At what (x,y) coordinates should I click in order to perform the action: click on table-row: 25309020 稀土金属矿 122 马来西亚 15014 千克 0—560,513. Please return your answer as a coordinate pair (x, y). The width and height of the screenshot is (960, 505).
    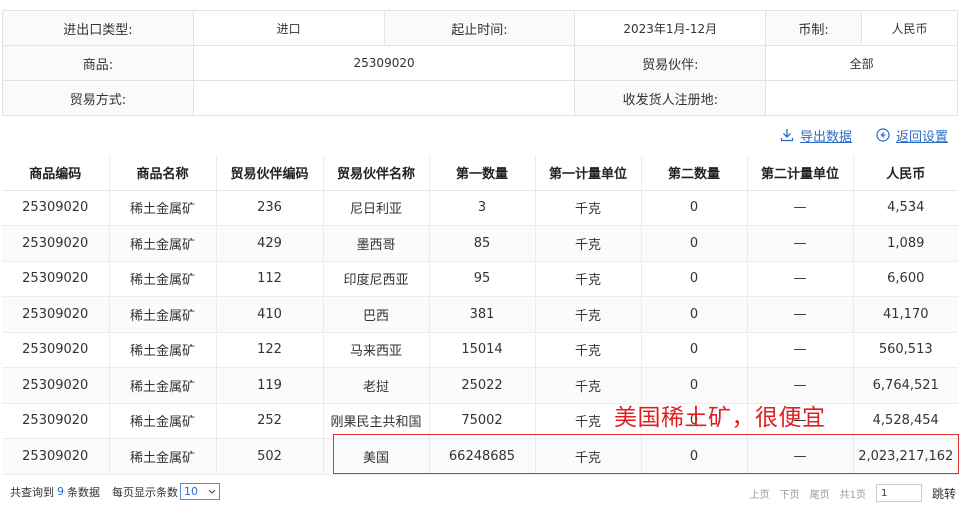
    Looking at the image, I should click on (480, 350).